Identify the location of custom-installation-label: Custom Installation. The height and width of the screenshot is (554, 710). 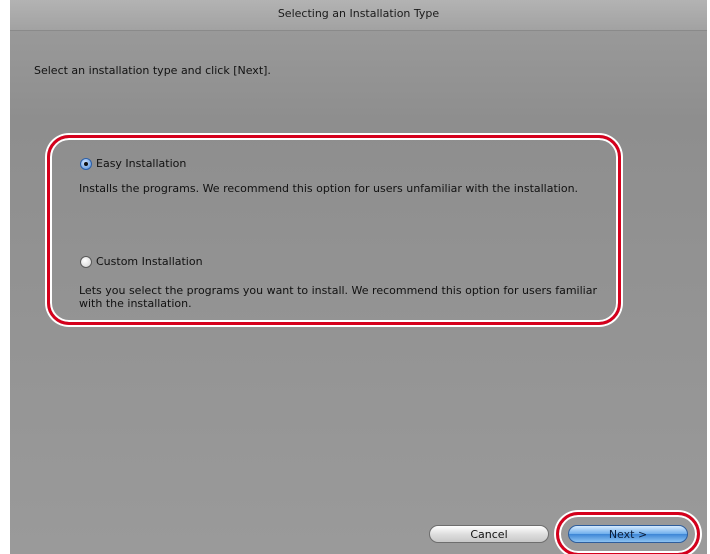
(149, 261).